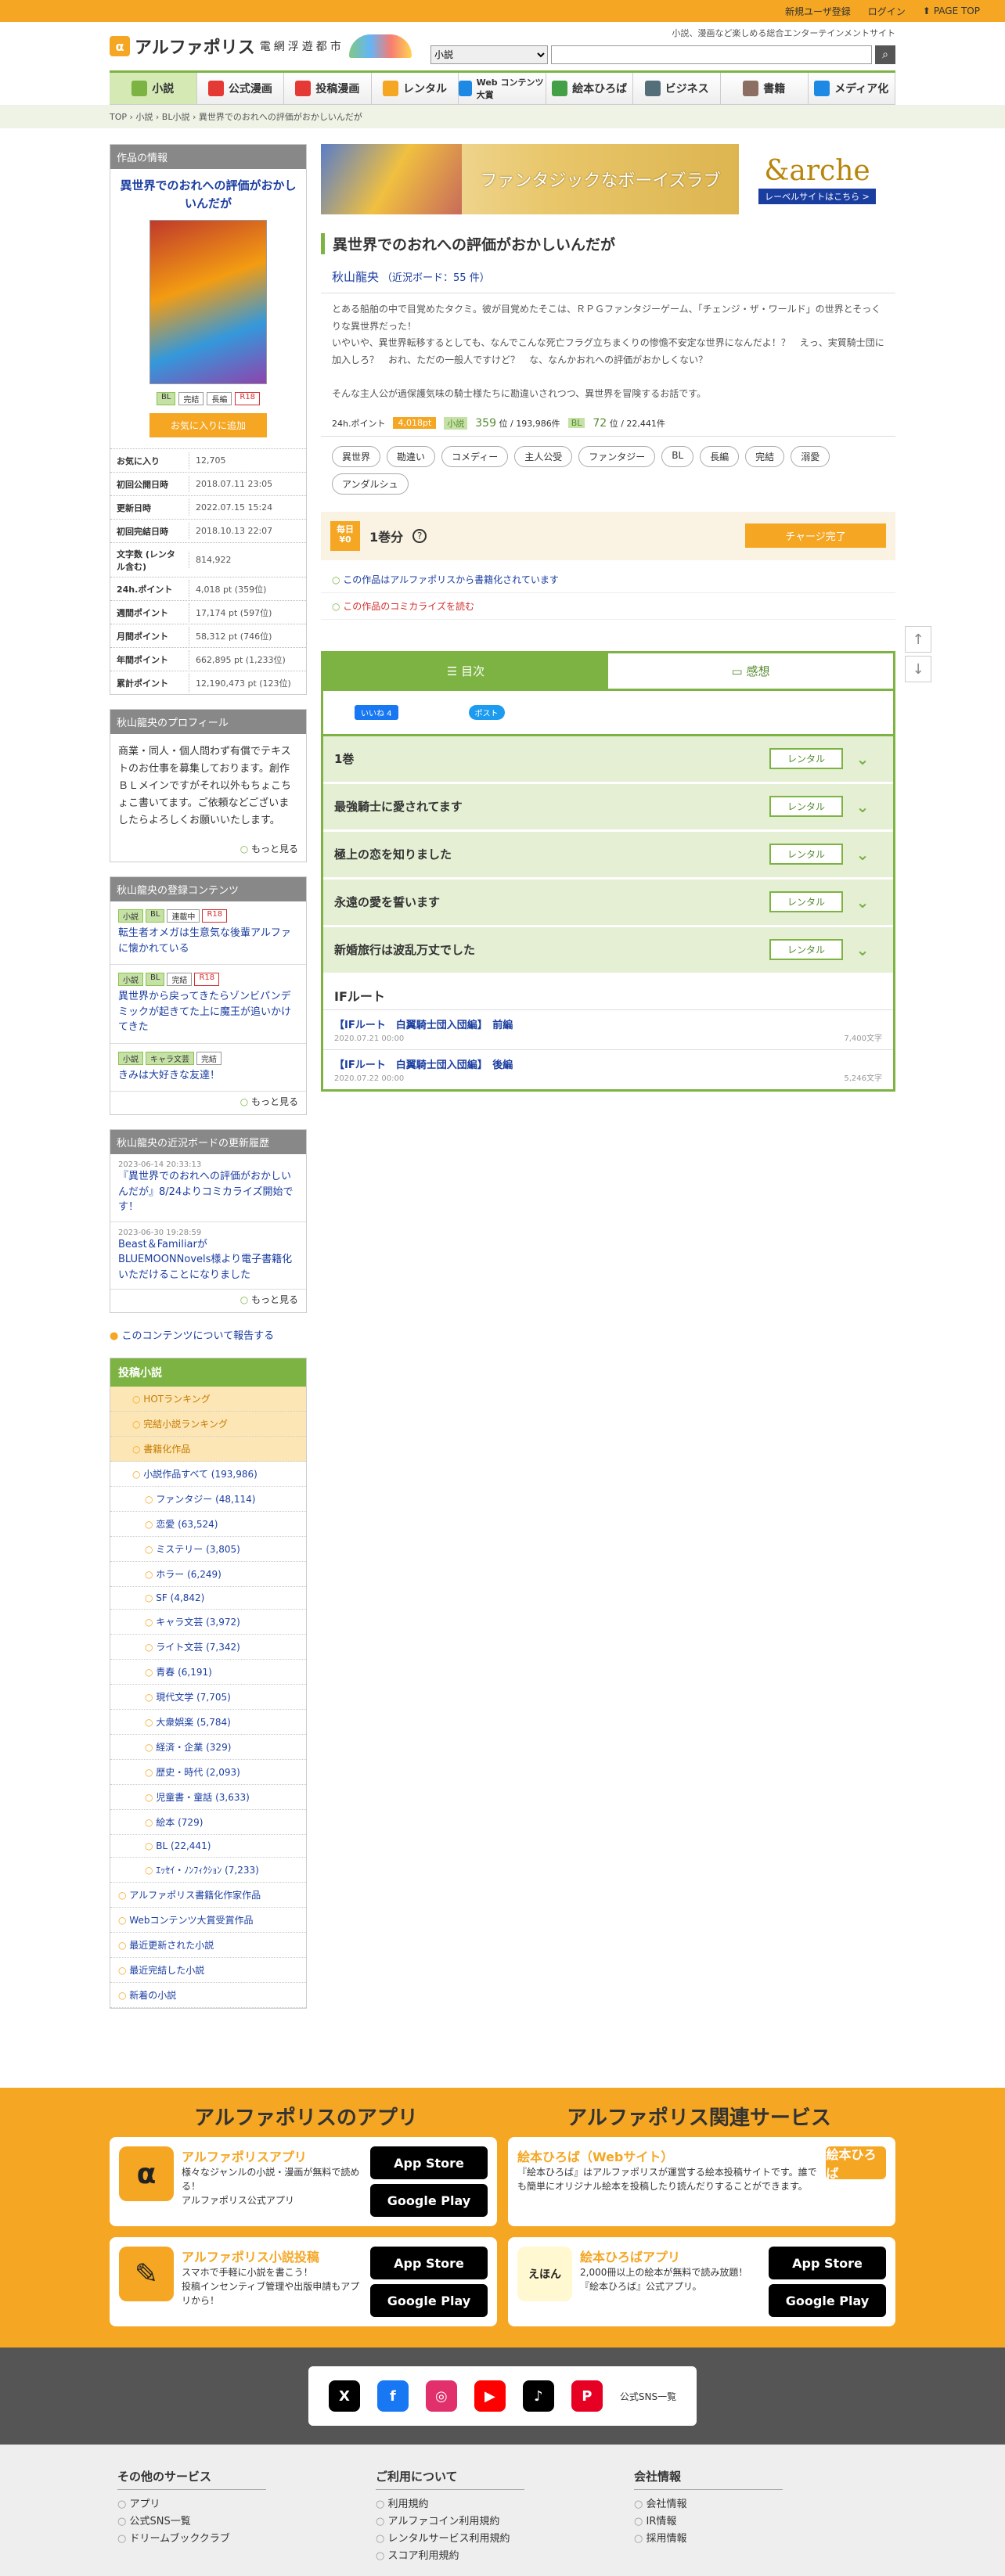  What do you see at coordinates (208, 1871) in the screenshot?
I see `sidebar-nav-item: ｴｯｾｲ・ﾉﾝﾌｨｸｼｮﾝ (7,233)` at bounding box center [208, 1871].